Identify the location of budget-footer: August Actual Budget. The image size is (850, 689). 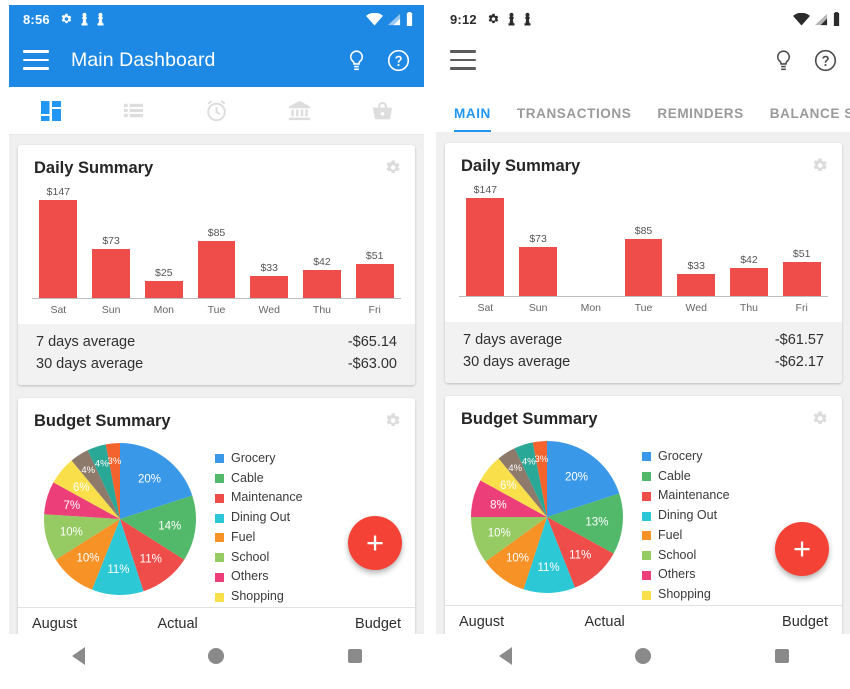
(643, 619).